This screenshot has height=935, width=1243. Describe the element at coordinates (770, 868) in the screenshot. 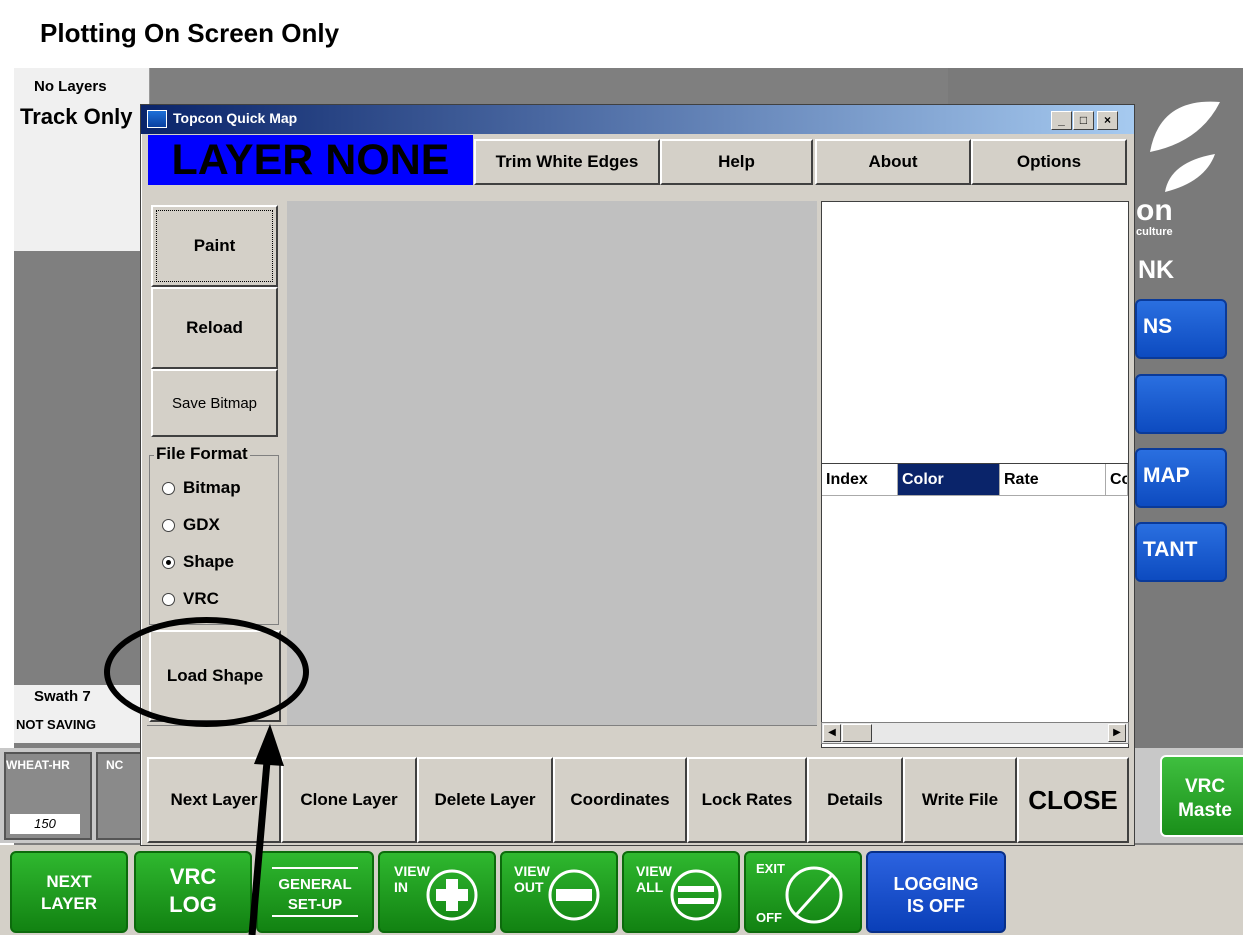

I see `exit-line1: EXIT` at that location.